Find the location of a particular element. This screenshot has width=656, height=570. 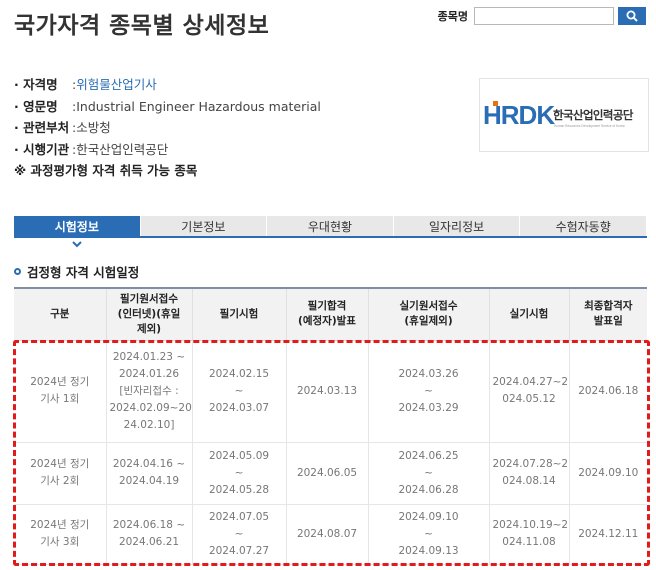

section-title: 검정형 자격 시험일정 is located at coordinates (76, 271).